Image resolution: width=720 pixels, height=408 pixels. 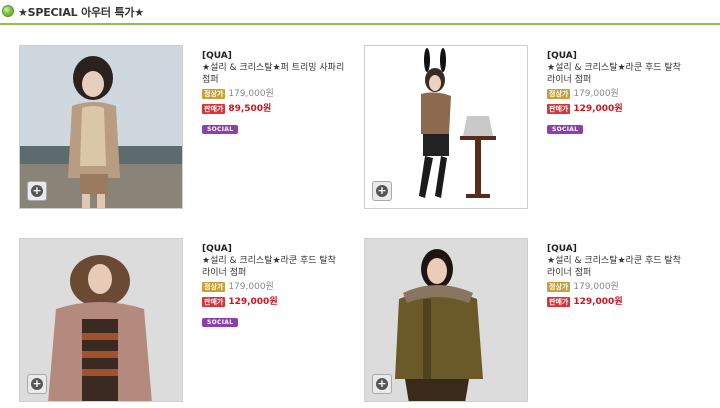 What do you see at coordinates (277, 74) in the screenshot?
I see `product-name-link: ★설리 & 크리스탈★퍼 트리밍 사파리 점퍼` at bounding box center [277, 74].